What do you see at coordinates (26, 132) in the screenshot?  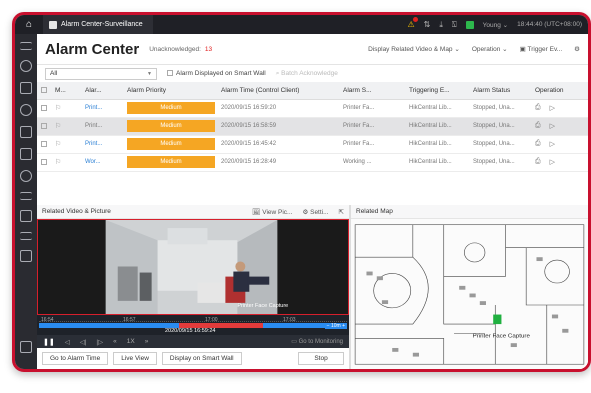 I see `grid-icon` at bounding box center [26, 132].